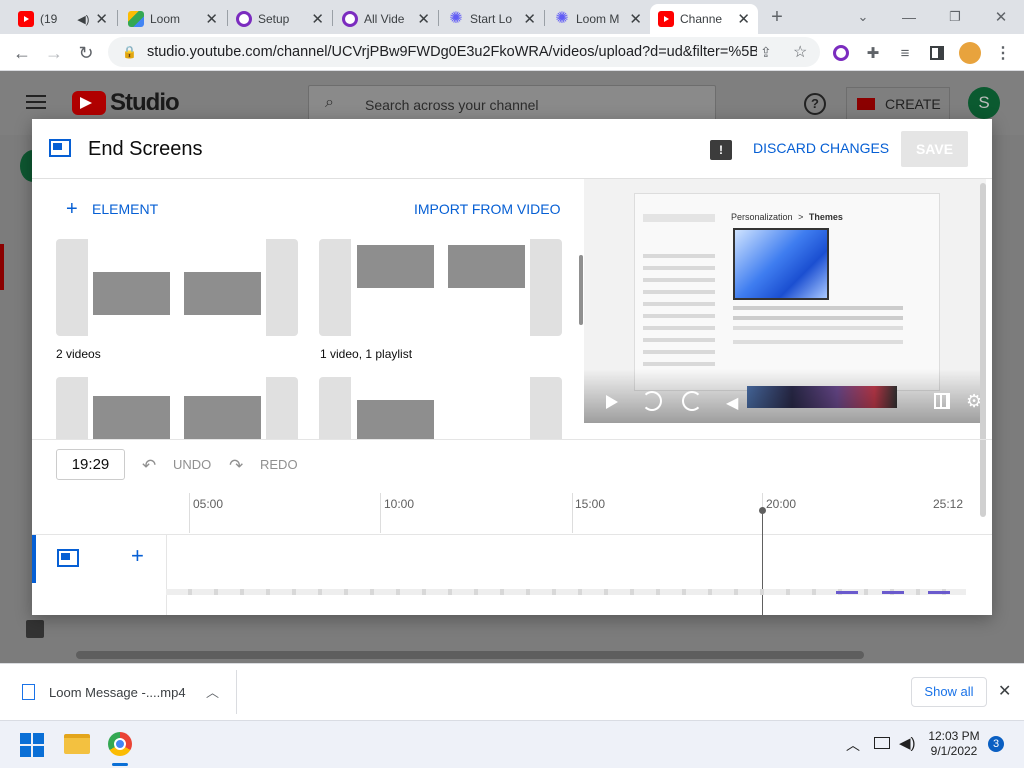 This screenshot has width=1024, height=768. I want to click on undo-icon: ↶, so click(149, 466).